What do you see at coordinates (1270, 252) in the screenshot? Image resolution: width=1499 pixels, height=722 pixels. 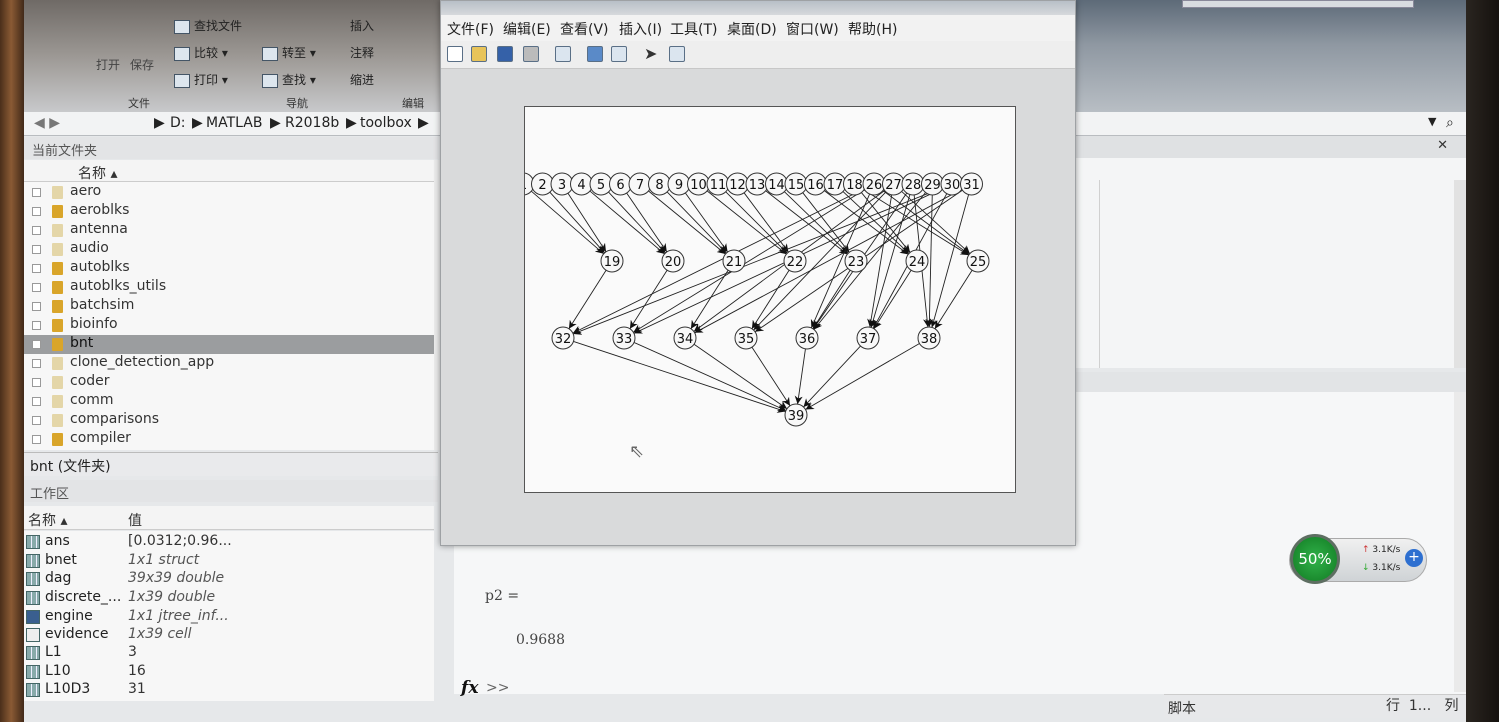 I see `editor-panel` at bounding box center [1270, 252].